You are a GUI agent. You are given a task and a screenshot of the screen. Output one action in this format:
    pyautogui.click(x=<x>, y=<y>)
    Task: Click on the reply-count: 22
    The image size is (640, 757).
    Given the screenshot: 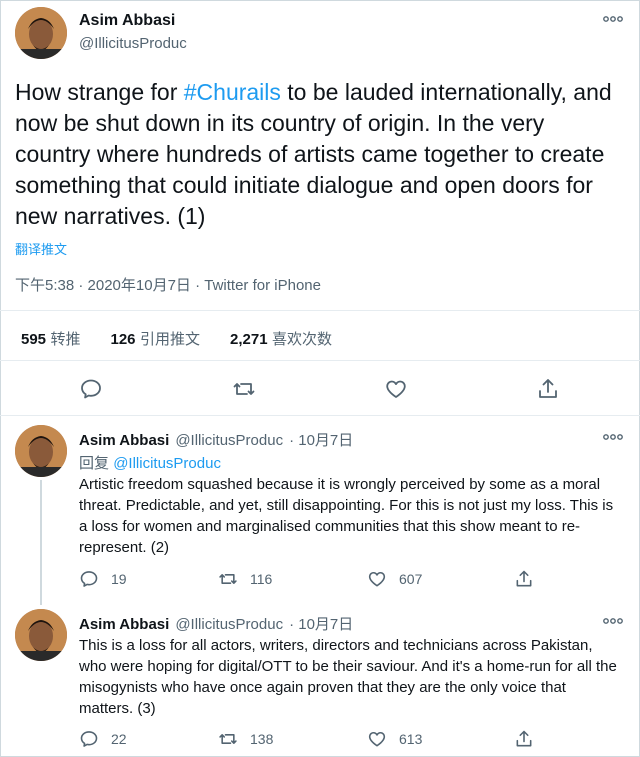 What is the action you would take?
    pyautogui.click(x=119, y=739)
    